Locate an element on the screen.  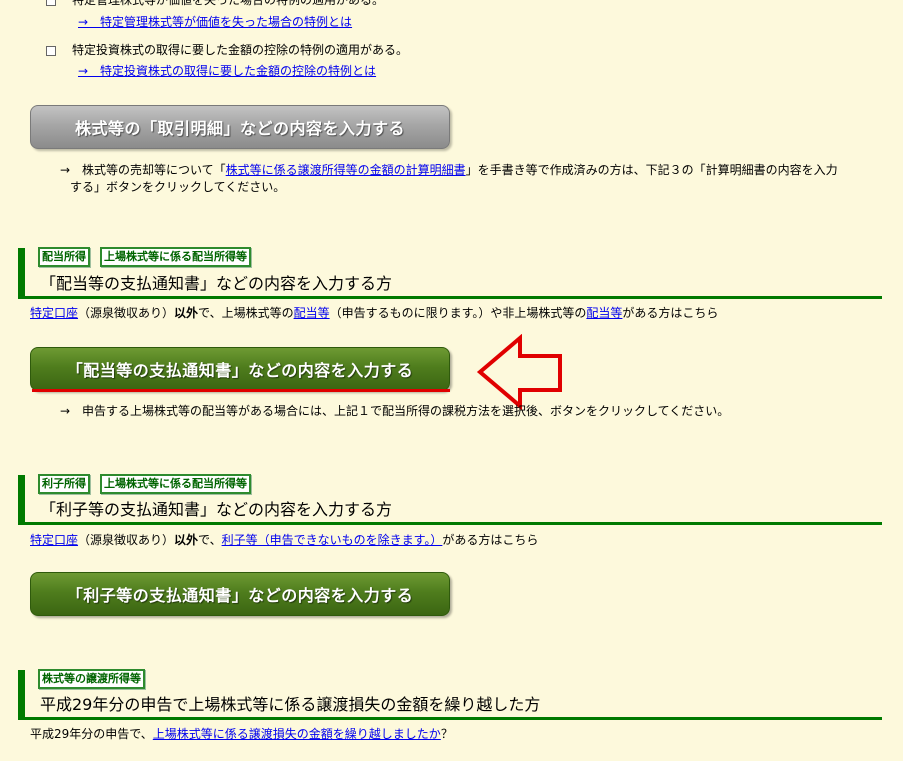
checkbox-tokutei-kanri-label: 特定管理株式等が価値を失った場合の特例の適用がある。 is located at coordinates (228, 3).